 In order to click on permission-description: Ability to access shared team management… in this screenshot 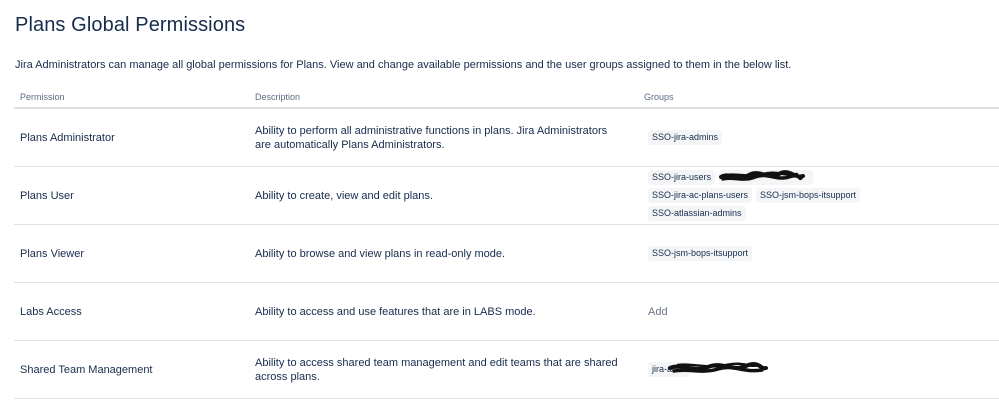, I will do `click(443, 369)`.